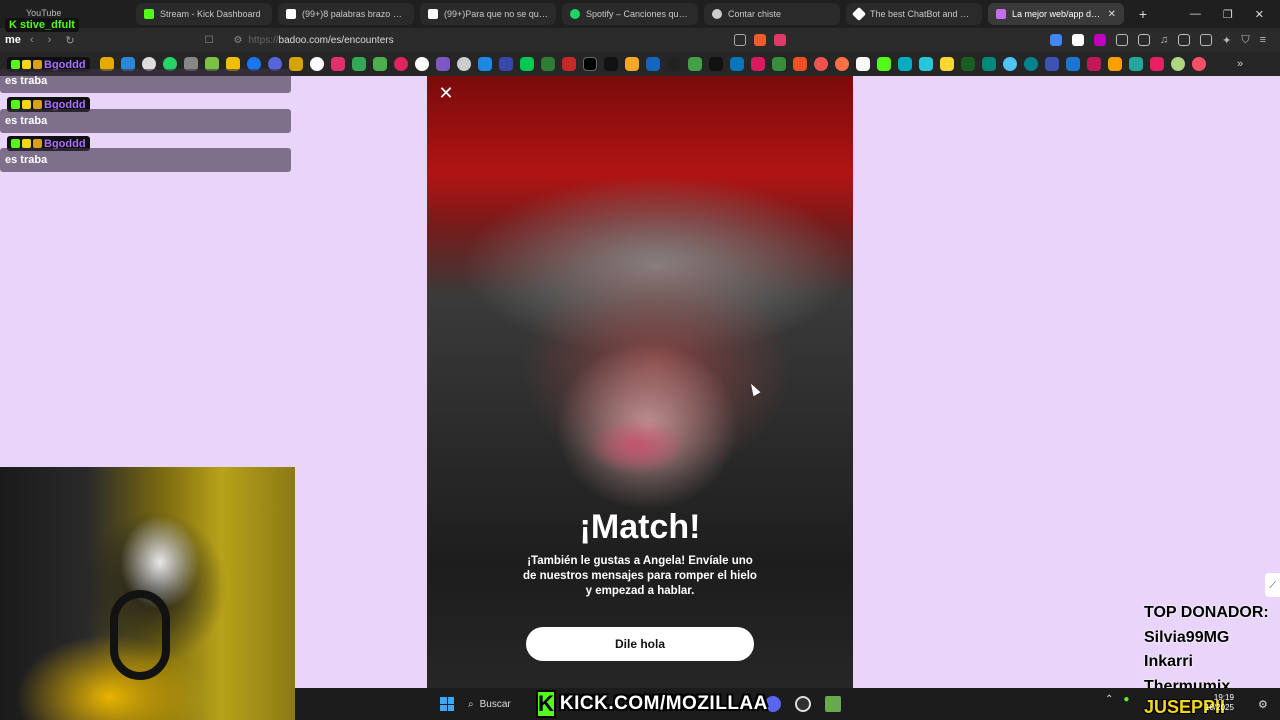 The height and width of the screenshot is (720, 1280). What do you see at coordinates (503, 704) in the screenshot?
I see `taskbar-search: ⌕ Buscar` at bounding box center [503, 704].